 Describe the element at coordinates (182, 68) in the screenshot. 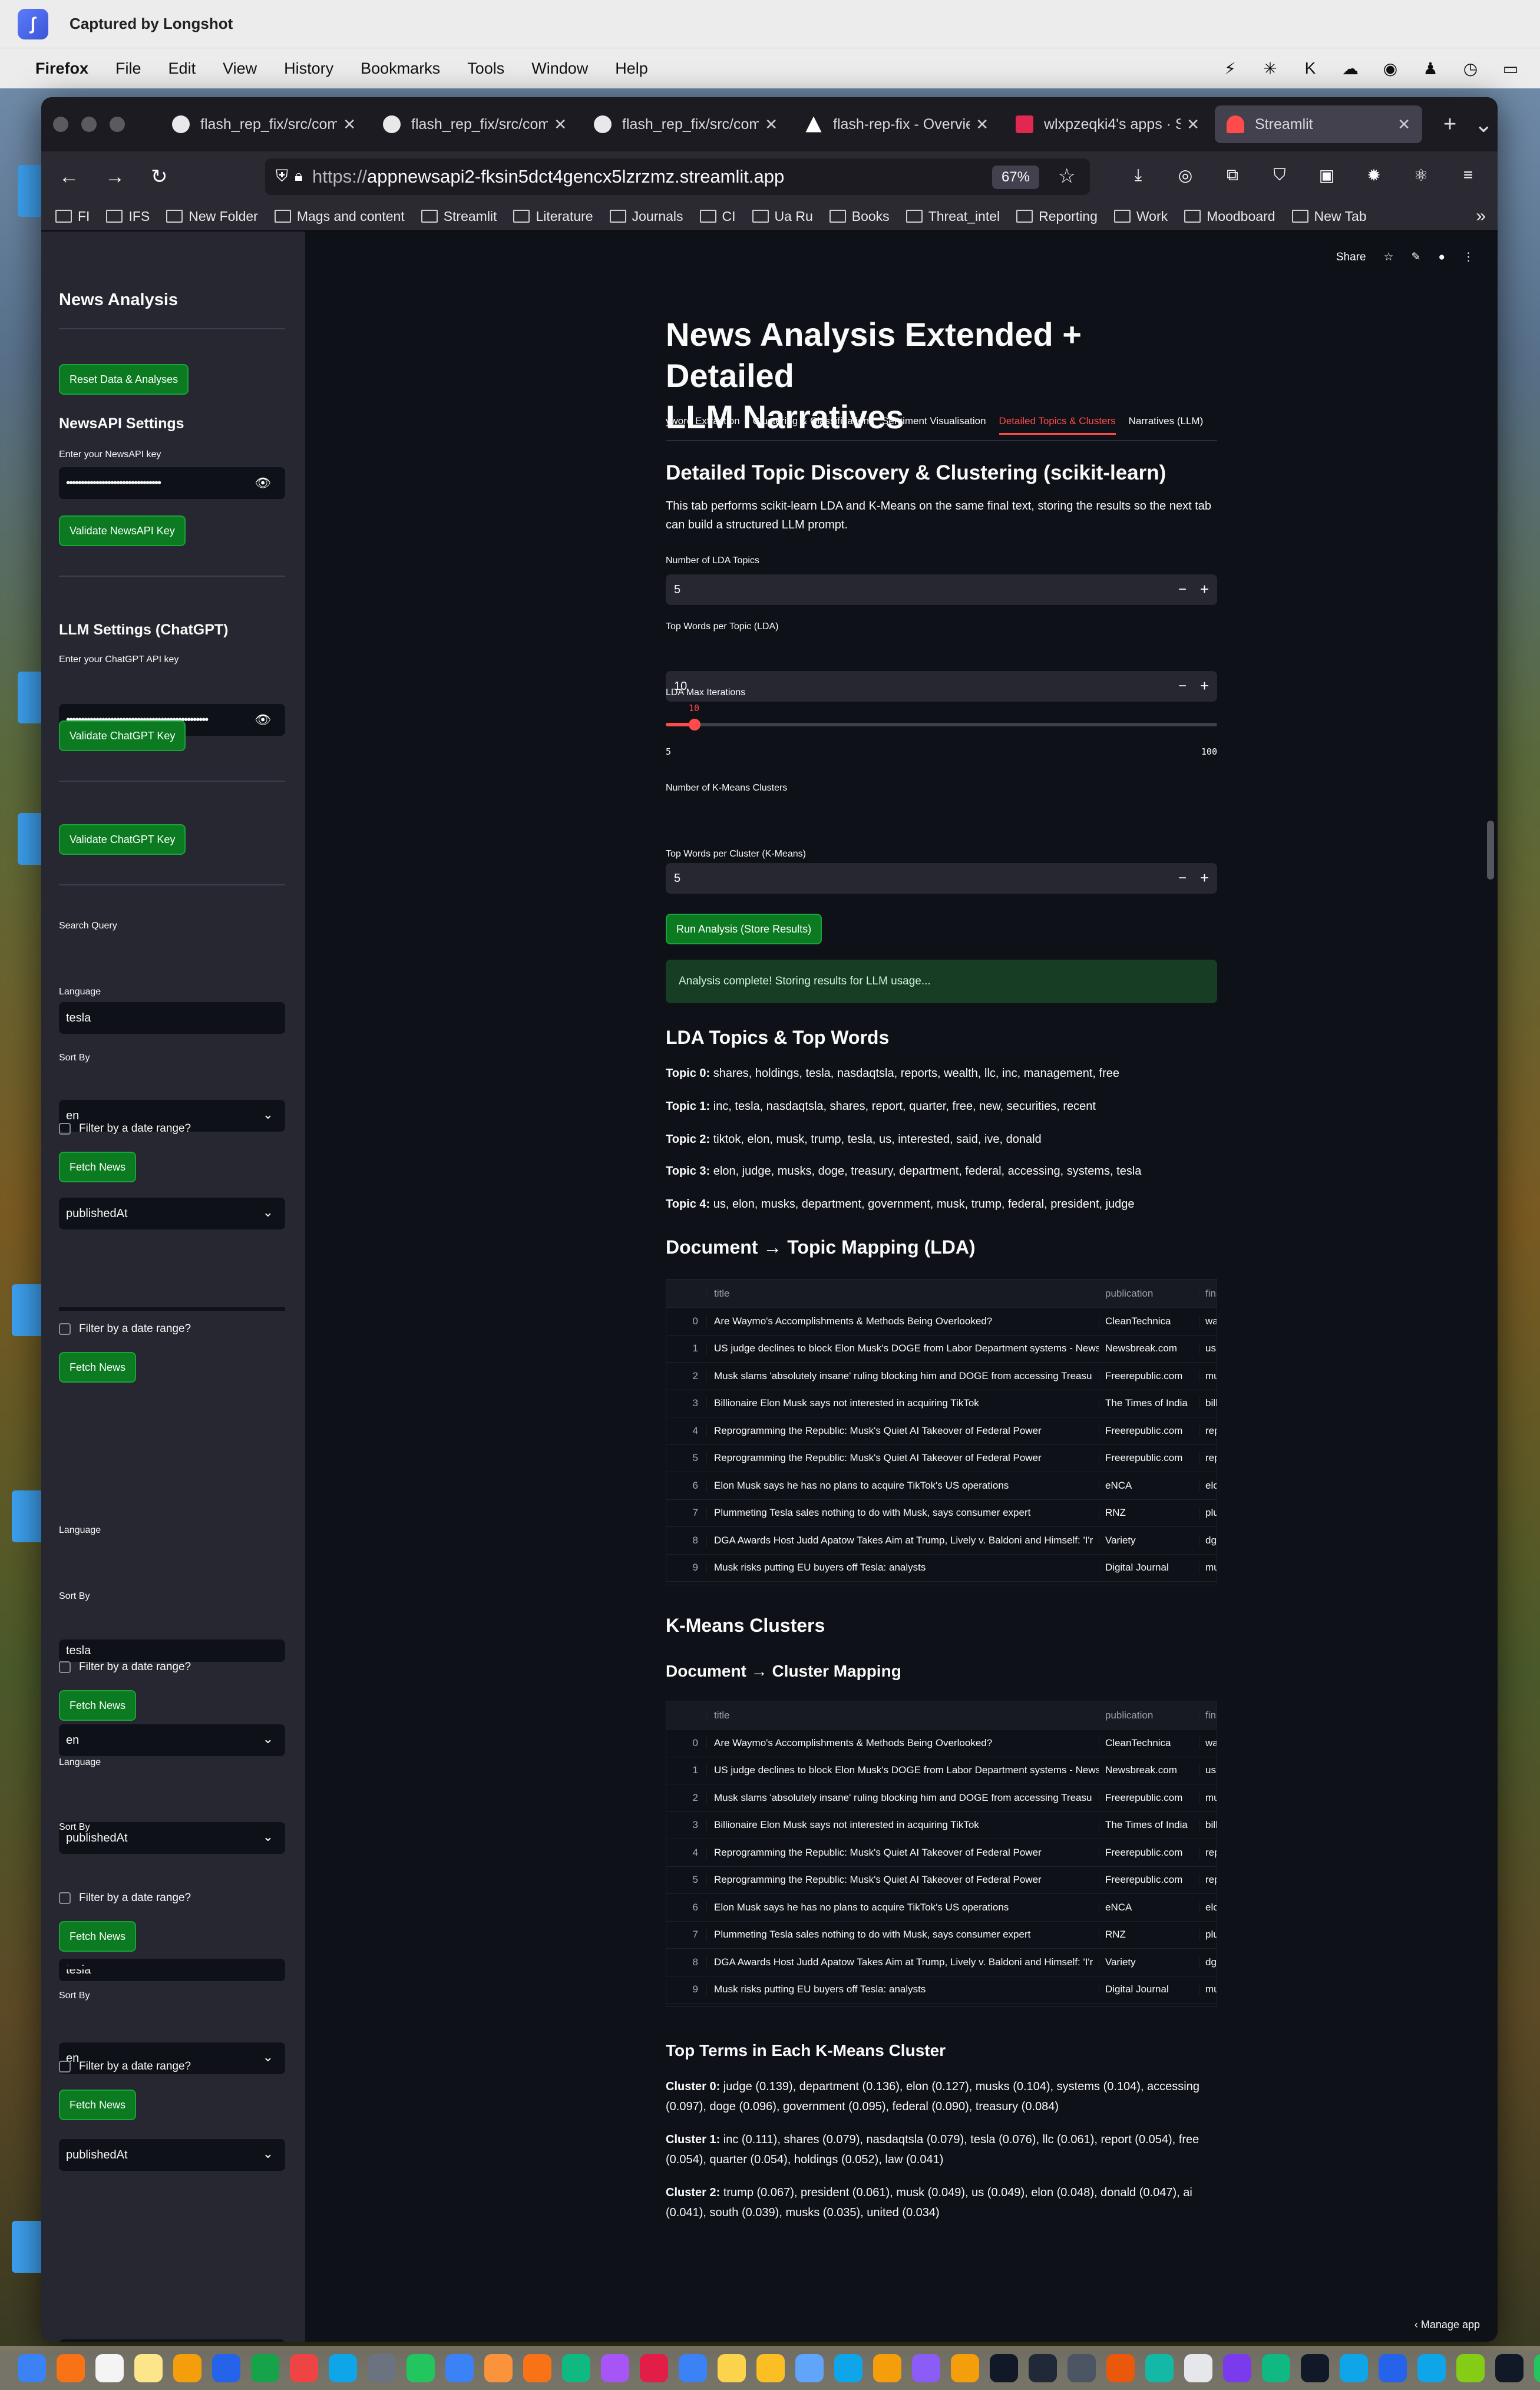

I see `menu-edit: Edit` at that location.